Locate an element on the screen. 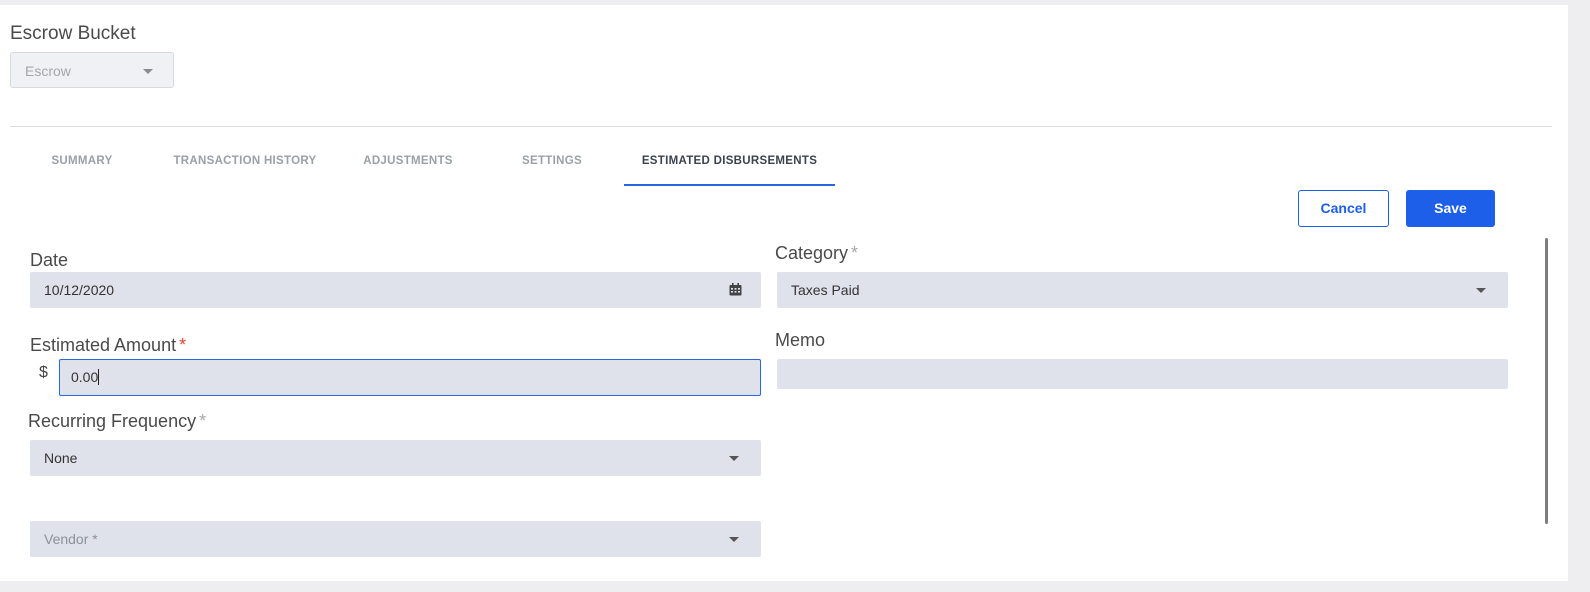 The width and height of the screenshot is (1590, 592). category-value: Taxes Paid is located at coordinates (825, 290).